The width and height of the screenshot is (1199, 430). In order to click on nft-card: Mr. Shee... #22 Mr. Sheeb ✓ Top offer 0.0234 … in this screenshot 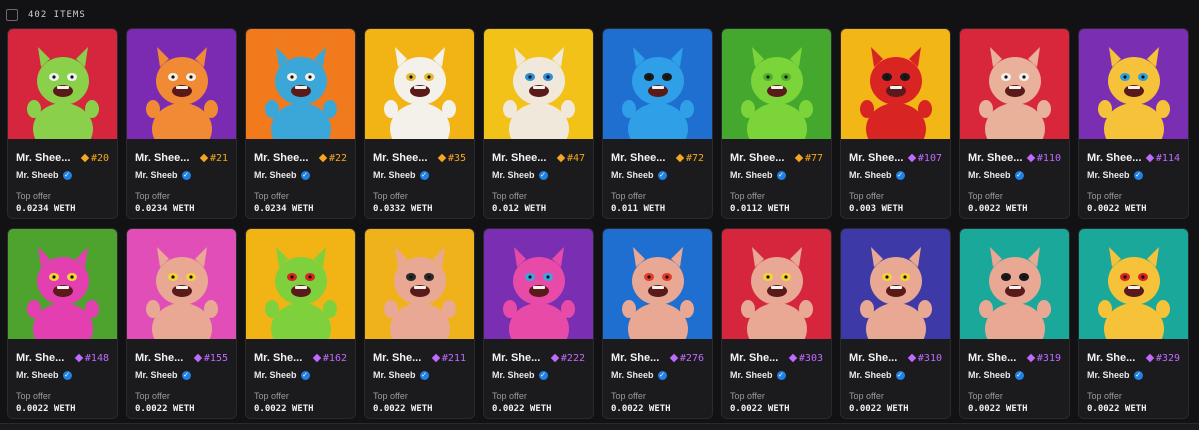, I will do `click(300, 123)`.